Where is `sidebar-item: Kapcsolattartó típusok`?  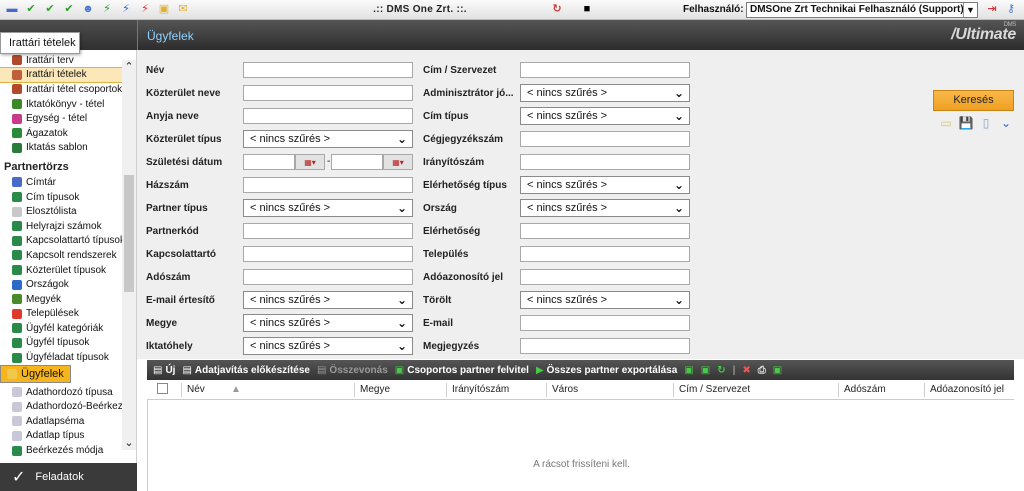 sidebar-item: Kapcsolattartó típusok is located at coordinates (61, 241).